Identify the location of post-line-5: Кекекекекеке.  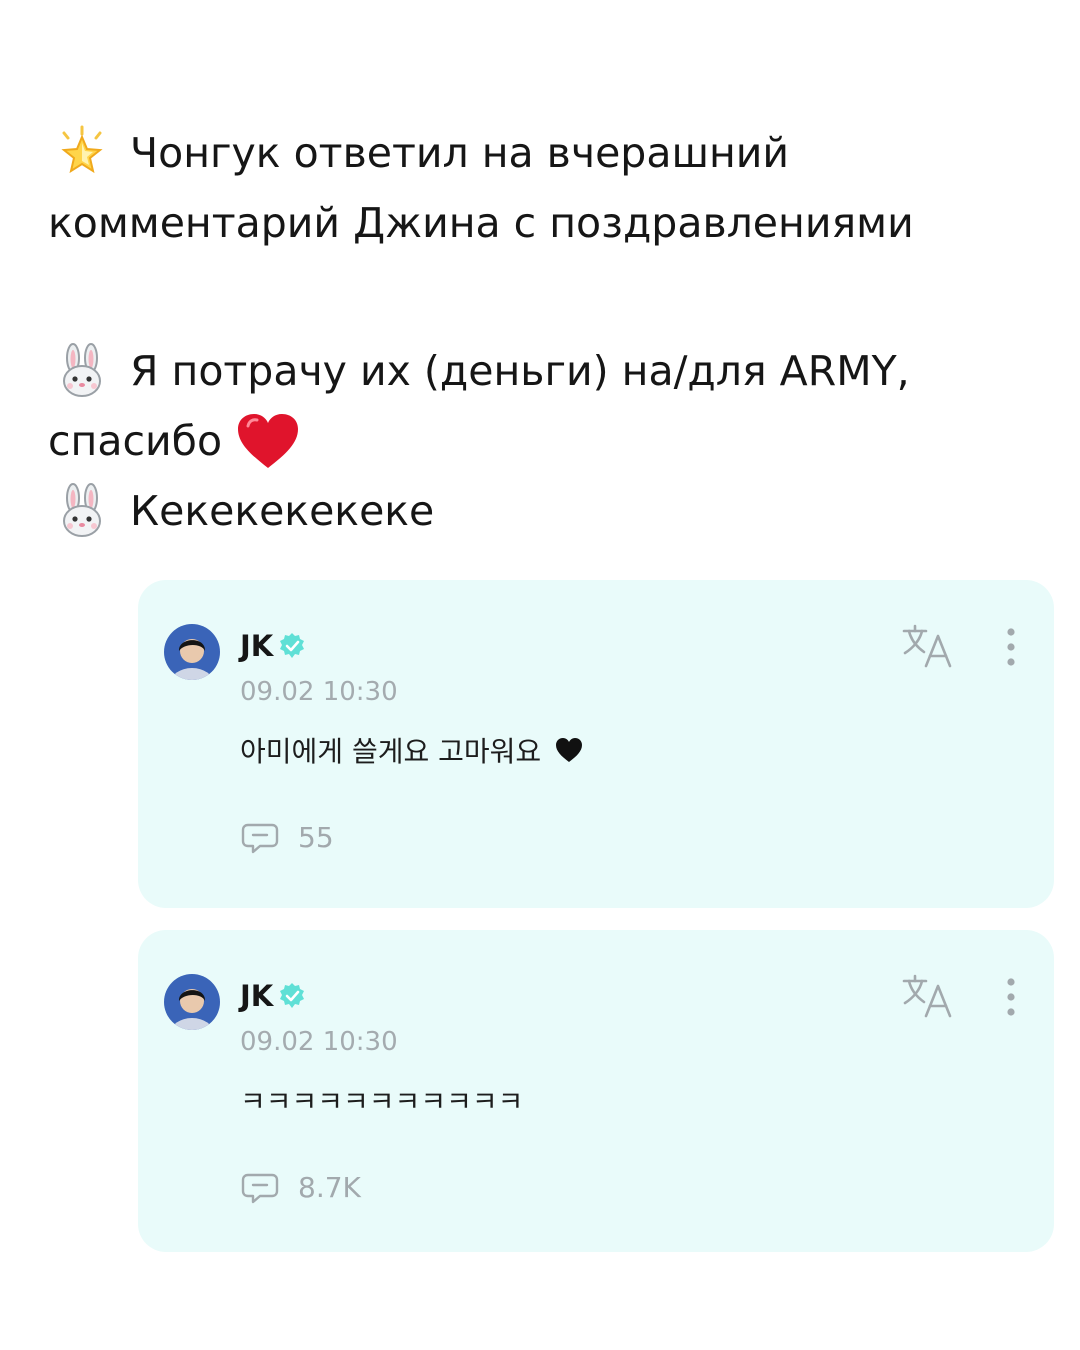
(543, 511).